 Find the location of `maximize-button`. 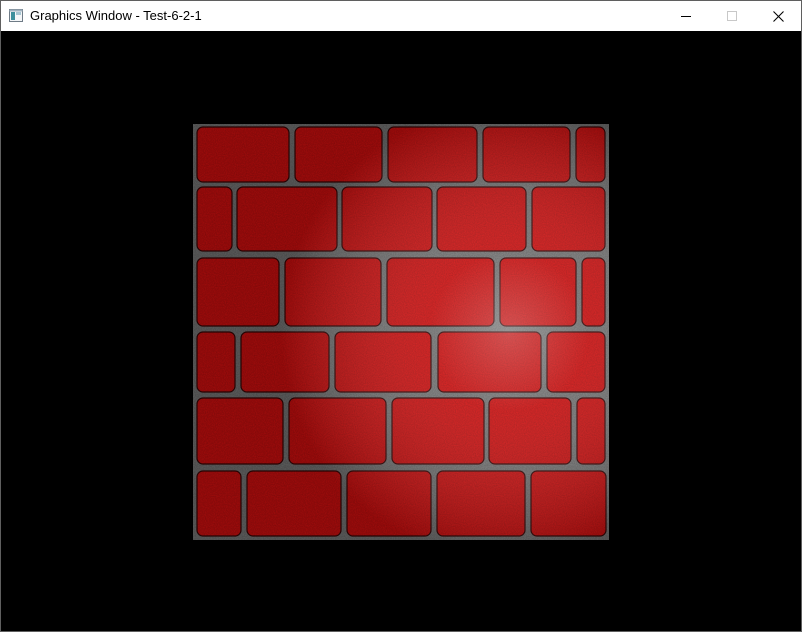

maximize-button is located at coordinates (732, 16).